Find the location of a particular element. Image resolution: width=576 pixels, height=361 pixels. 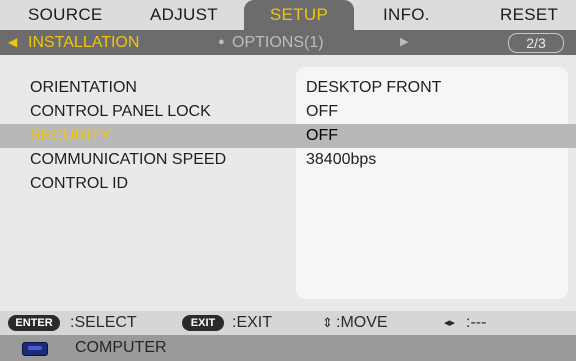

sub-menu-bar: ◀ INSTALLATION ● OPTIONS(1) ▶ 2/3 is located at coordinates (288, 42).